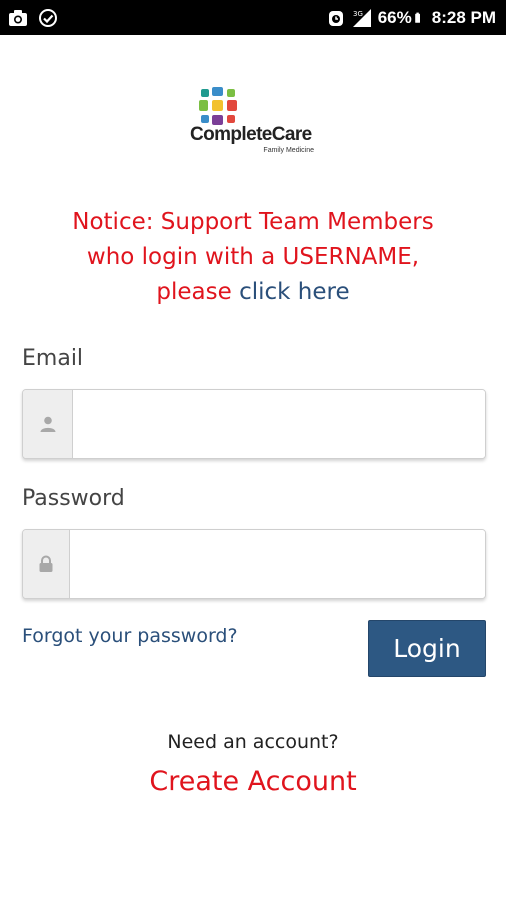 The width and height of the screenshot is (506, 900). Describe the element at coordinates (253, 781) in the screenshot. I see `create-account-link: Create Account` at that location.